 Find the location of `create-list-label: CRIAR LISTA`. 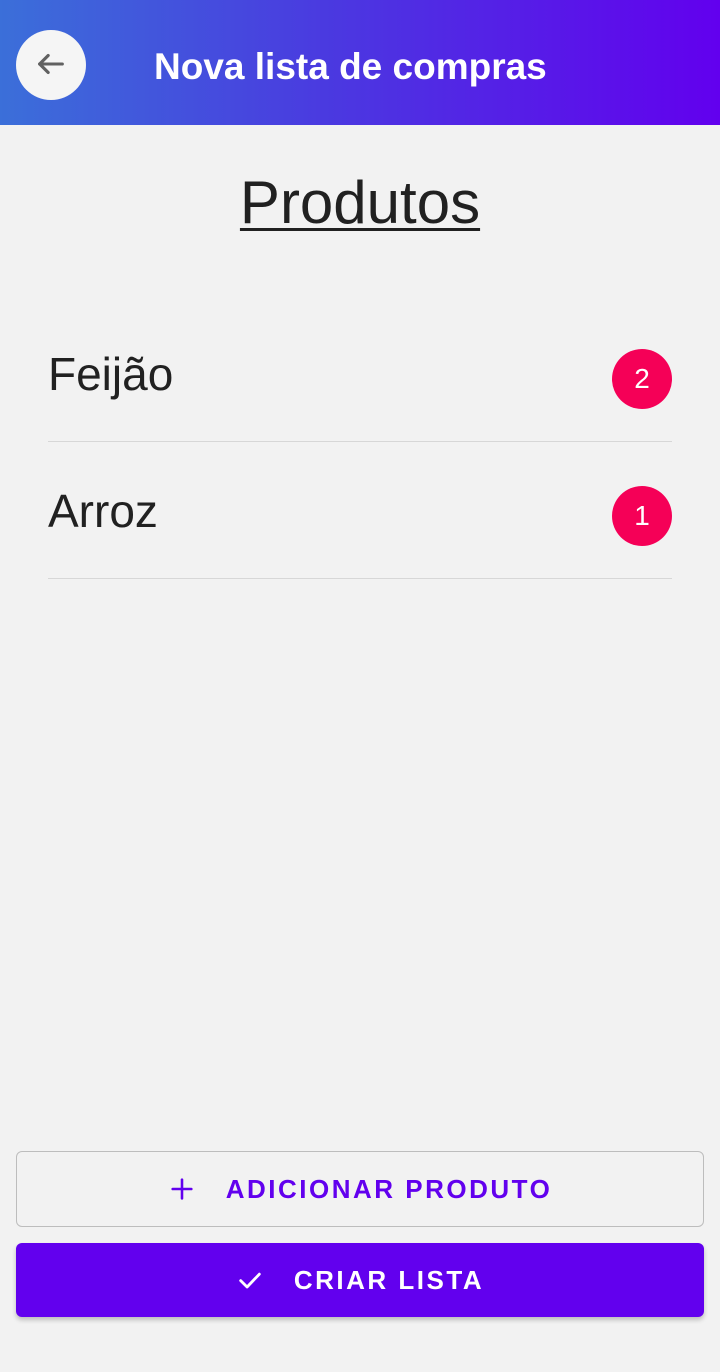

create-list-label: CRIAR LISTA is located at coordinates (389, 1279).